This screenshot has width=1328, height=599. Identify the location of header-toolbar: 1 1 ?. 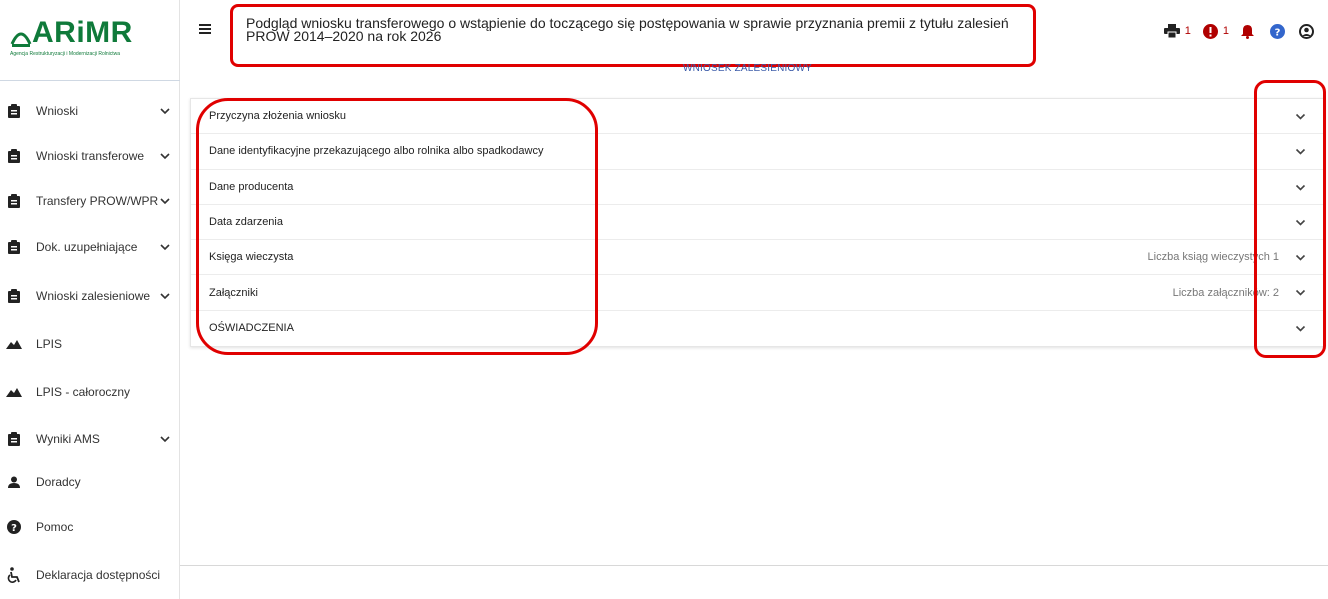
(1233, 31).